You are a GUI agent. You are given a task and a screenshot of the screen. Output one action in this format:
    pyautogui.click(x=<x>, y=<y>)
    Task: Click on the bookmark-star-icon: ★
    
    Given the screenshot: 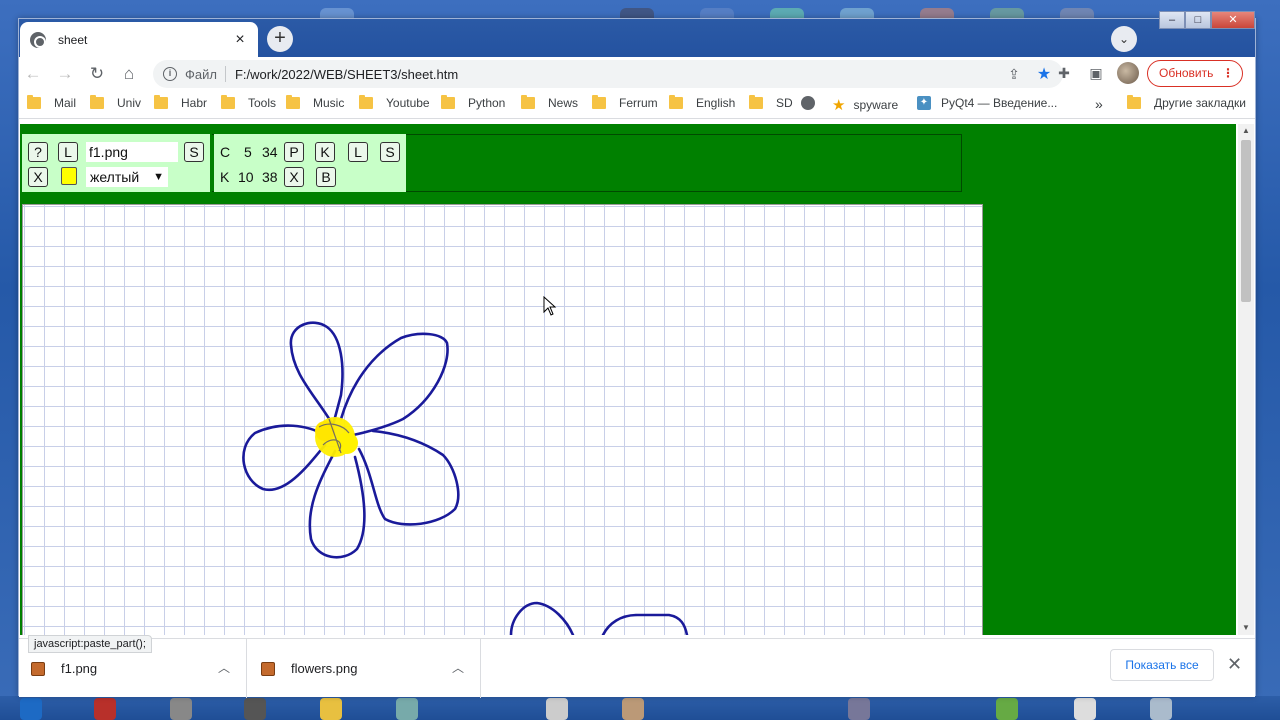 What is the action you would take?
    pyautogui.click(x=1044, y=74)
    